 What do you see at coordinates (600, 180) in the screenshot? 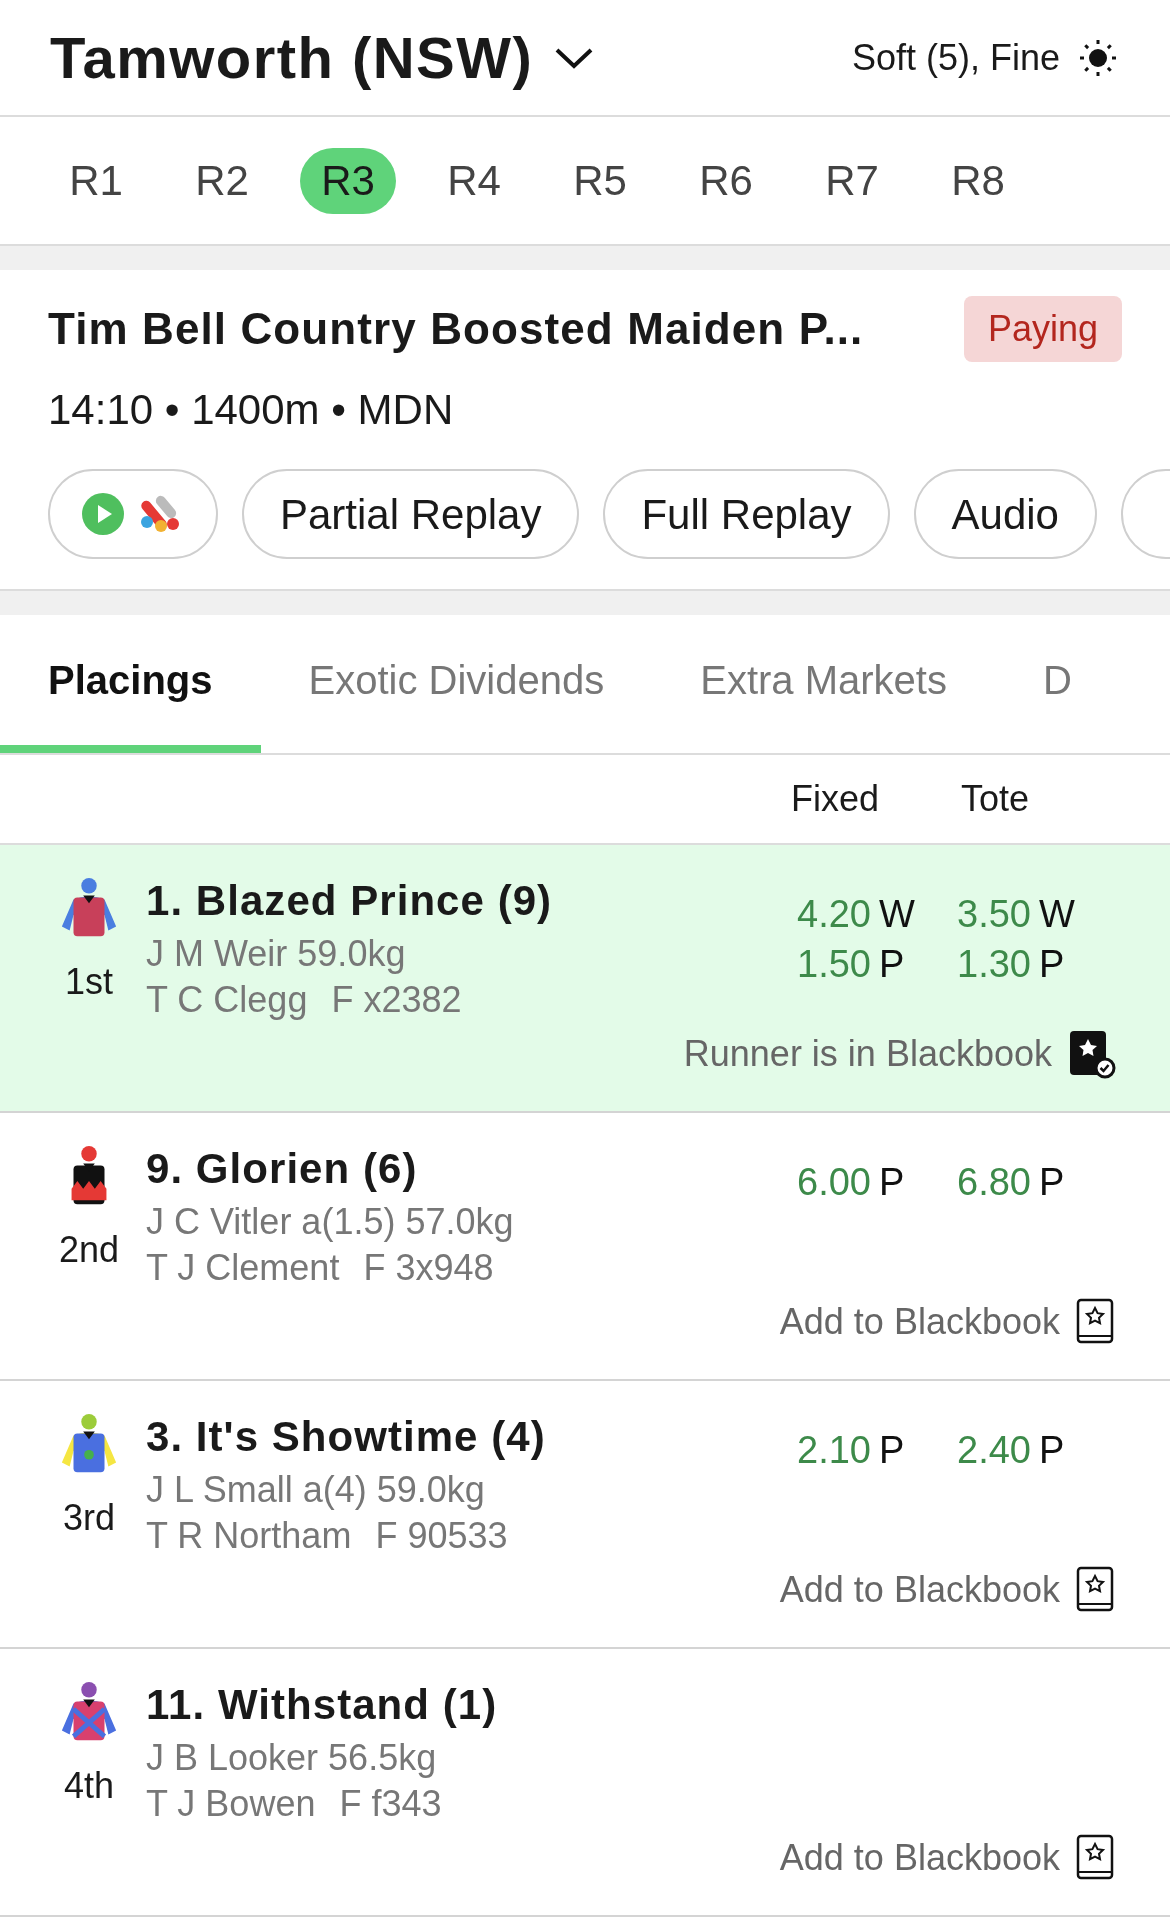
I see `race-tab: R5` at bounding box center [600, 180].